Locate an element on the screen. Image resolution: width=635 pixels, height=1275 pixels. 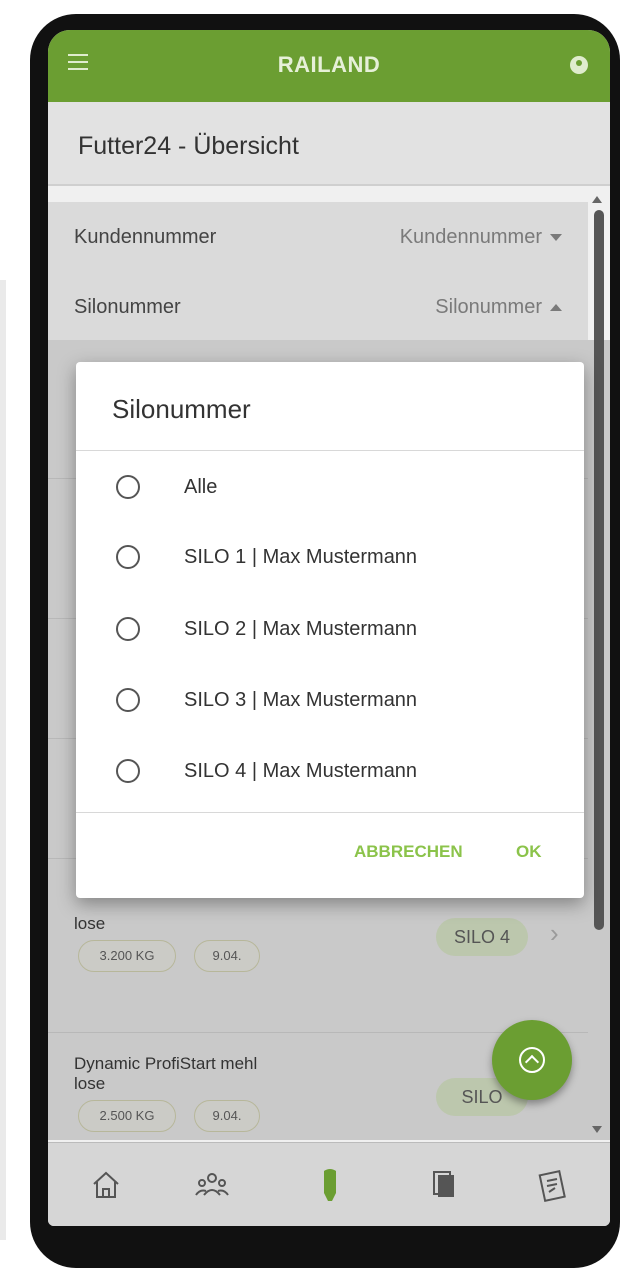
filter-label: Silonummer is located at coordinates (127, 307).